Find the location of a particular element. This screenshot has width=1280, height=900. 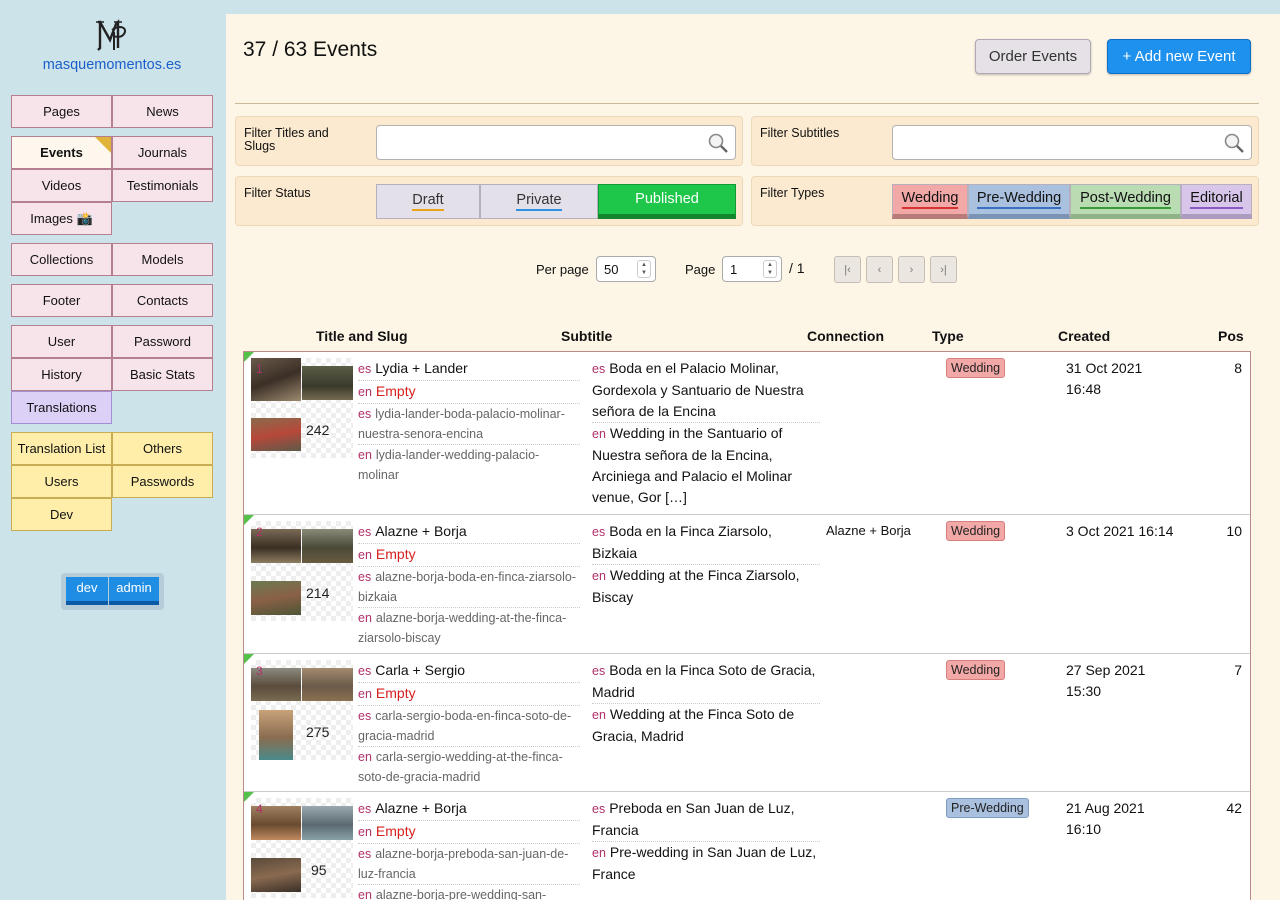

col-header-created: Created is located at coordinates (1084, 336).